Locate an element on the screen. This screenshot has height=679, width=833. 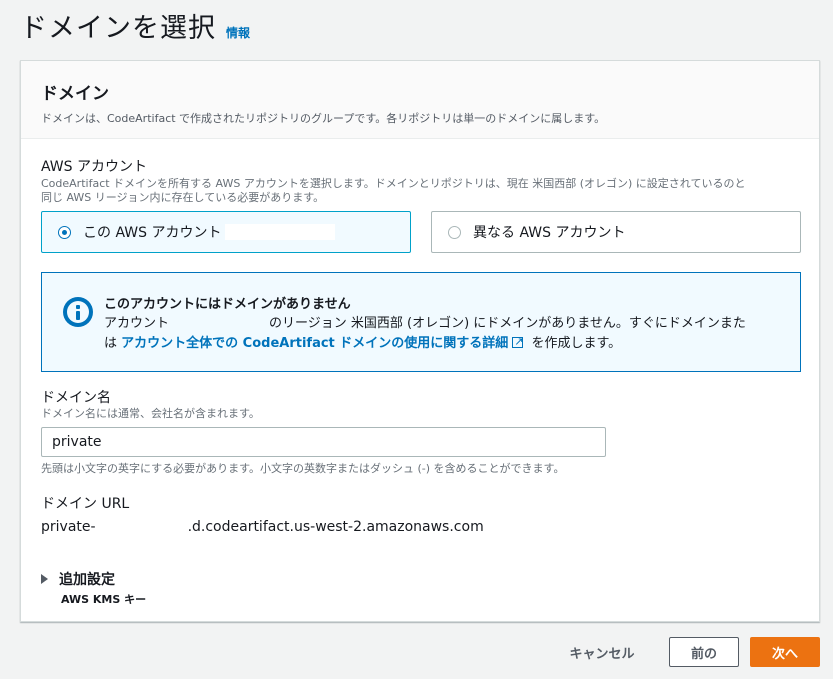
learn-more-link: アカウント全体での CodeArtifact ドメインの使用に関する詳細 is located at coordinates (314, 343).